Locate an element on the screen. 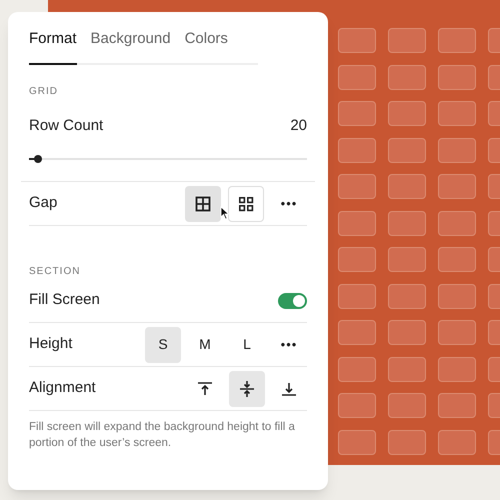 This screenshot has width=500, height=500. field-label: Alignment is located at coordinates (62, 388).